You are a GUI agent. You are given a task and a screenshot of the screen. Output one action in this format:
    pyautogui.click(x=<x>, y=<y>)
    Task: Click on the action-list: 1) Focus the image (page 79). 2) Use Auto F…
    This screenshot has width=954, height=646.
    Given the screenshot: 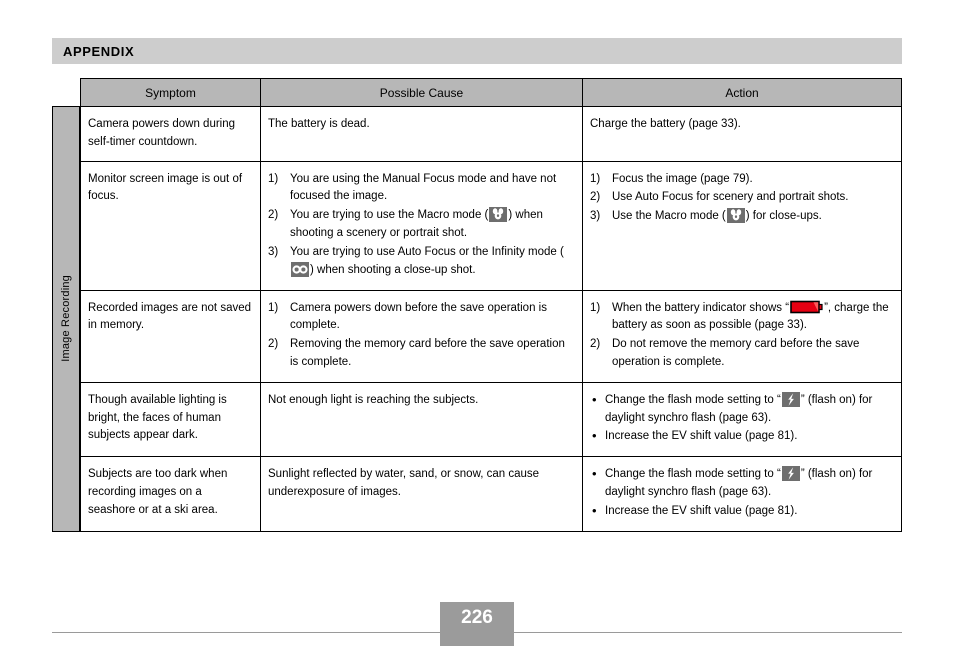 What is the action you would take?
    pyautogui.click(x=741, y=198)
    